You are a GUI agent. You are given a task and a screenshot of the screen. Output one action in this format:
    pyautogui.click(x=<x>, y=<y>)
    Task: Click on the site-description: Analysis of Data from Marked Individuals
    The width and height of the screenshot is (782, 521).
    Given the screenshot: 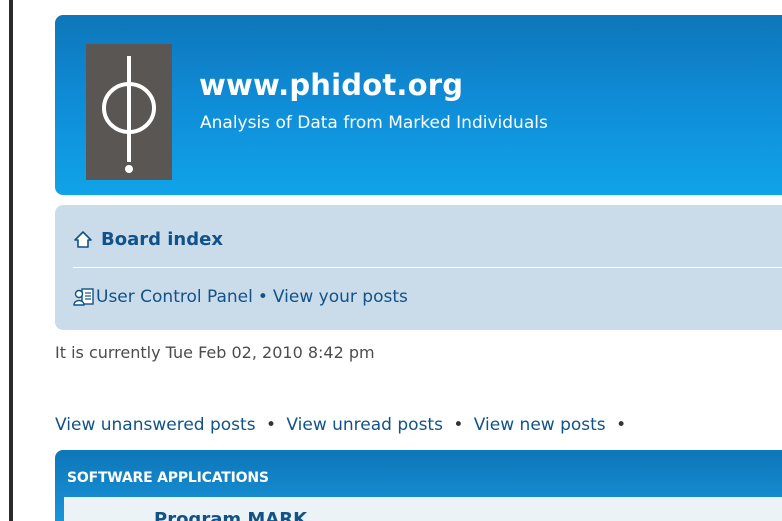 What is the action you would take?
    pyautogui.click(x=374, y=123)
    